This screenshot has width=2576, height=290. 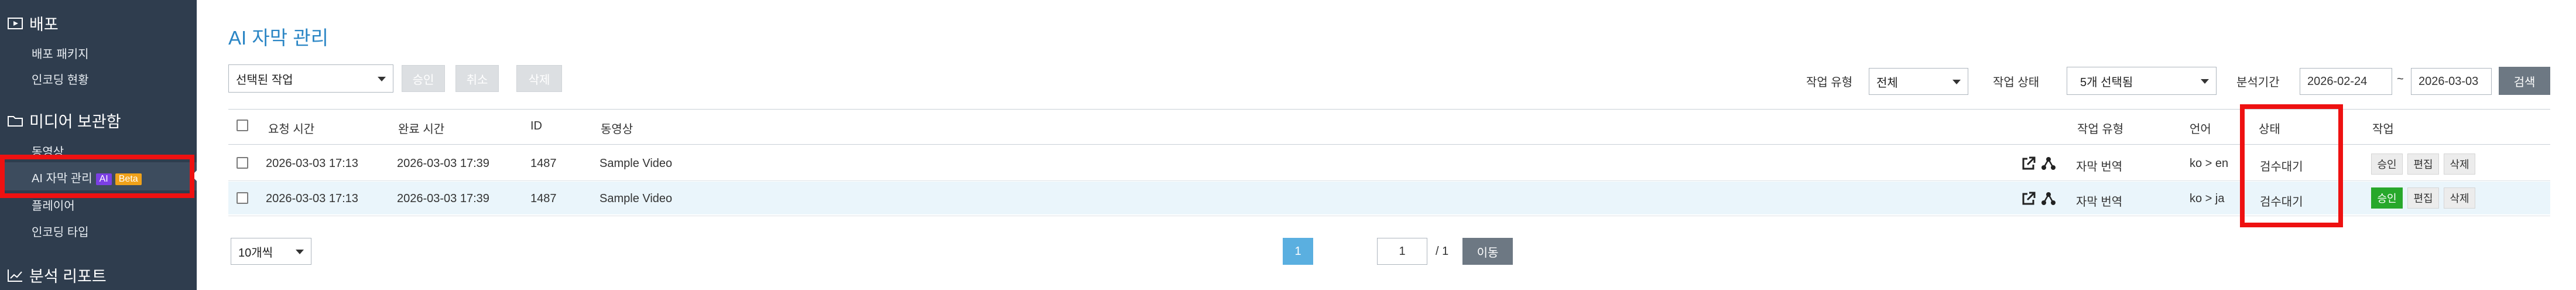 I want to click on header-job-type: 작업 유형, so click(x=2100, y=129).